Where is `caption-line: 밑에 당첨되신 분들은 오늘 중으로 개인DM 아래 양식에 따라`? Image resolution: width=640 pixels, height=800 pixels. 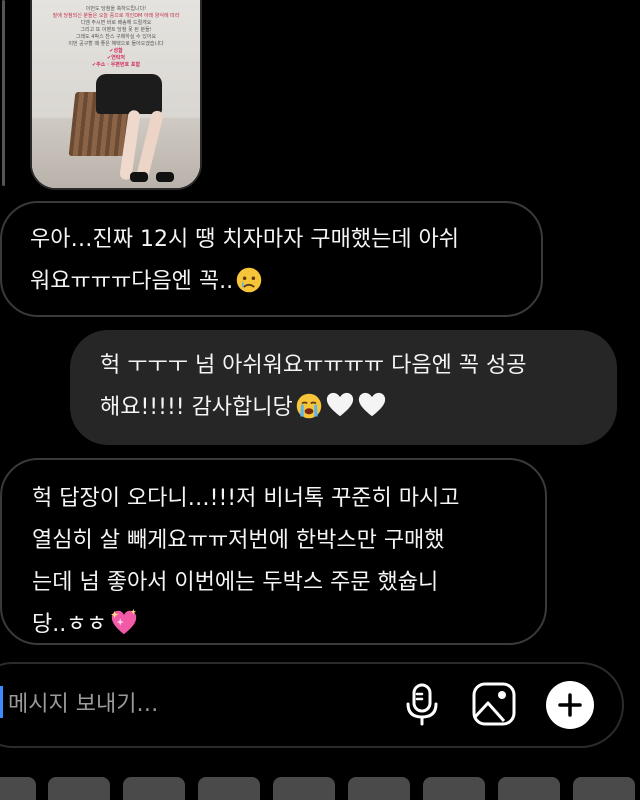
caption-line: 밑에 당첨되신 분들은 오늘 중으로 개인DM 아래 양식에 따라 is located at coordinates (116, 16).